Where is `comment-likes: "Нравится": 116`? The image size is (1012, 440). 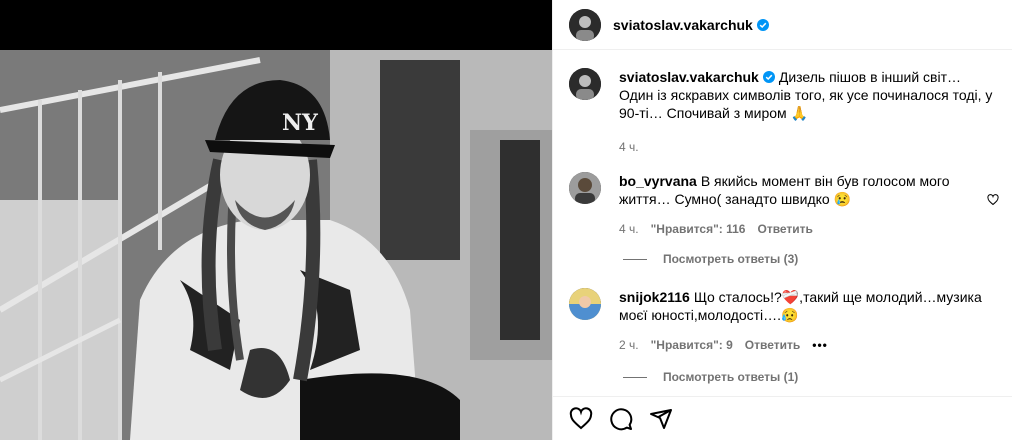
comment-likes: "Нравится": 116 is located at coordinates (698, 229).